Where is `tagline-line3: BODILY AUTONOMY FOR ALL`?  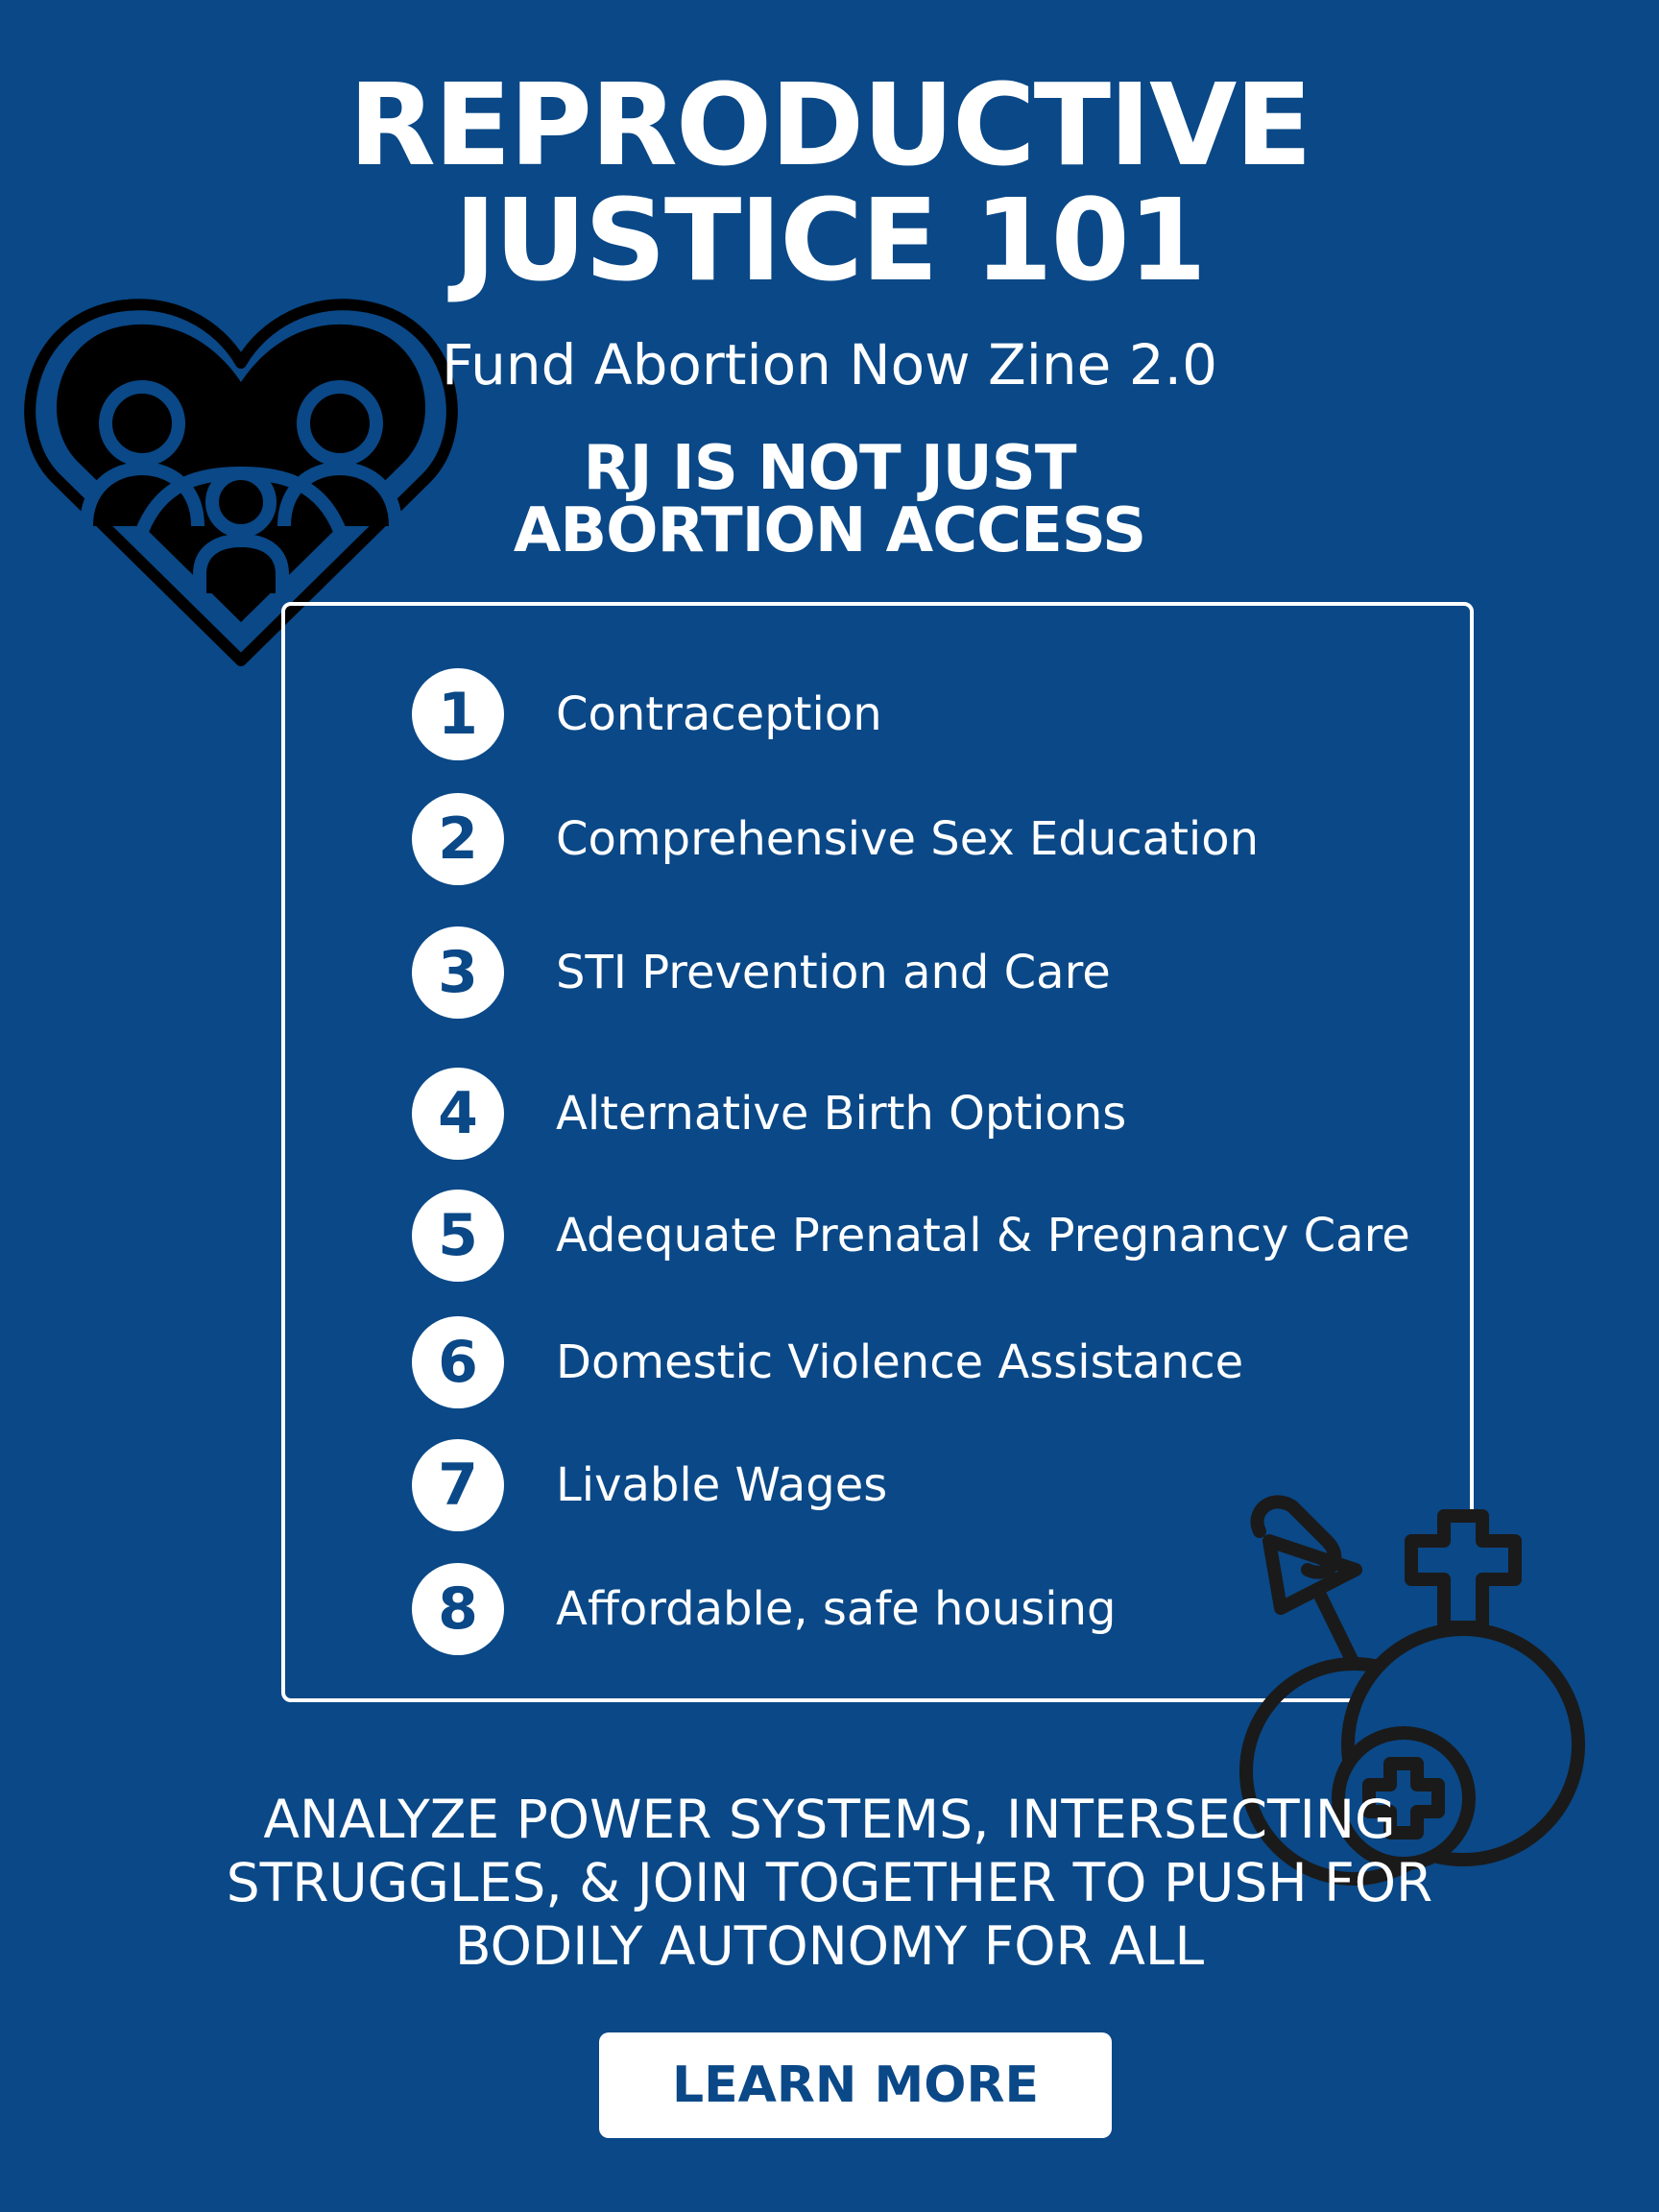 tagline-line3: BODILY AUTONOMY FOR ALL is located at coordinates (829, 1946).